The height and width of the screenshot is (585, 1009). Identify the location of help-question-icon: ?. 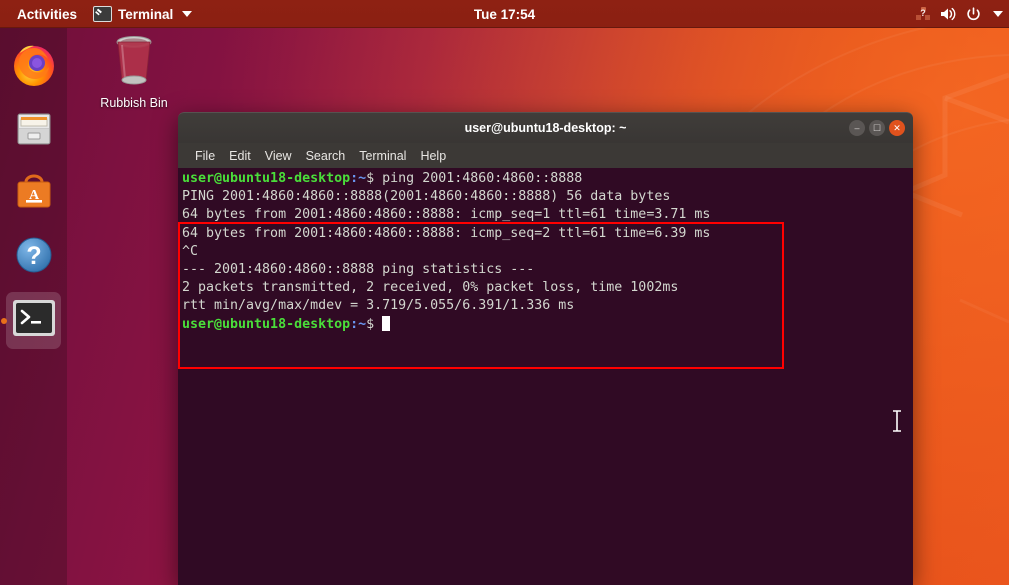
(34, 257).